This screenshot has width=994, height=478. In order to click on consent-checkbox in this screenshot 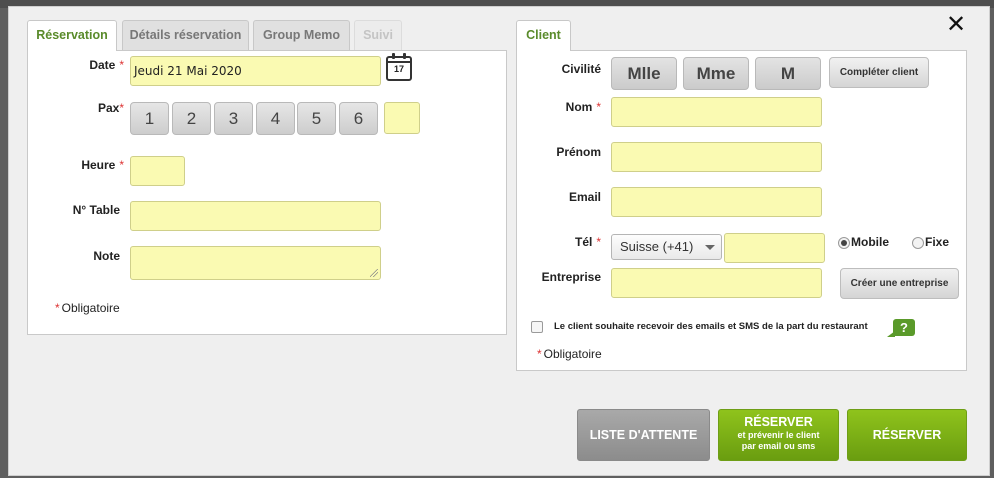, I will do `click(537, 327)`.